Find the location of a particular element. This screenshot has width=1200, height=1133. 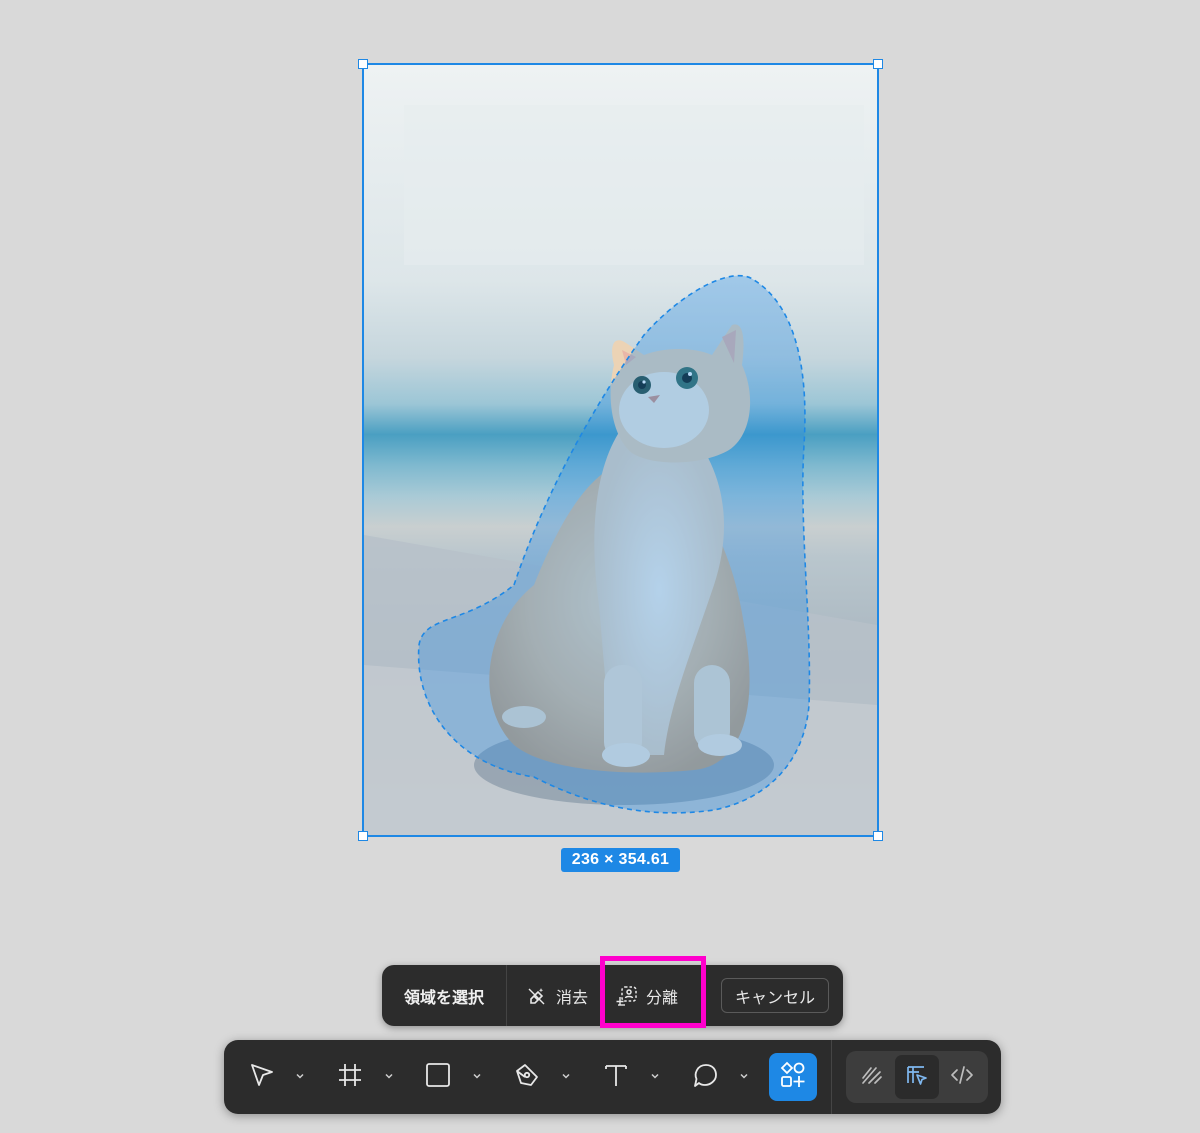

erase-button: 消去 is located at coordinates (557, 995).